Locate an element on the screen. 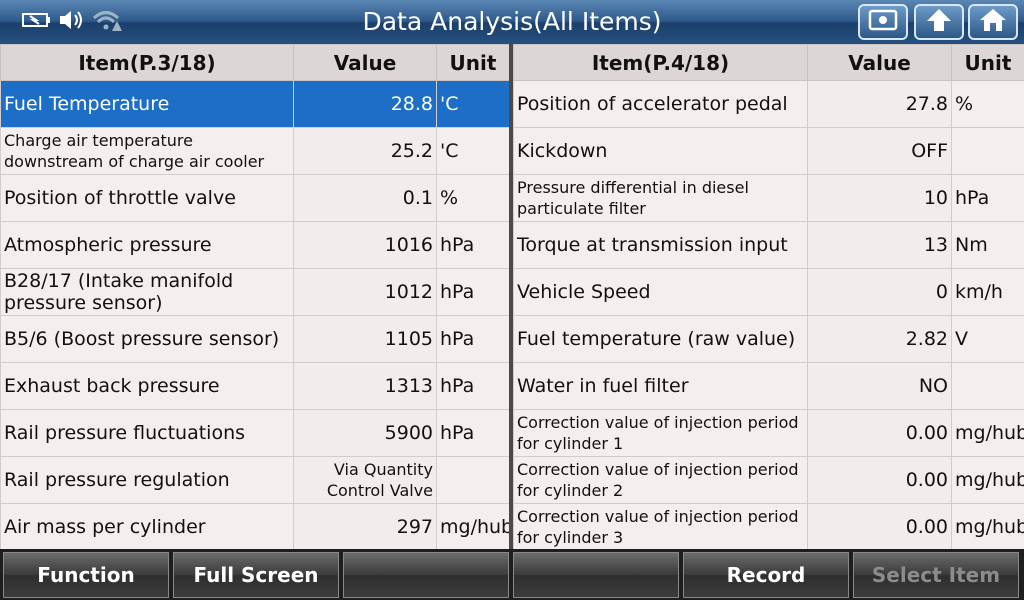 This screenshot has height=600, width=1024. table-row: Position of accelerator pedal 27.8% is located at coordinates (768, 104).